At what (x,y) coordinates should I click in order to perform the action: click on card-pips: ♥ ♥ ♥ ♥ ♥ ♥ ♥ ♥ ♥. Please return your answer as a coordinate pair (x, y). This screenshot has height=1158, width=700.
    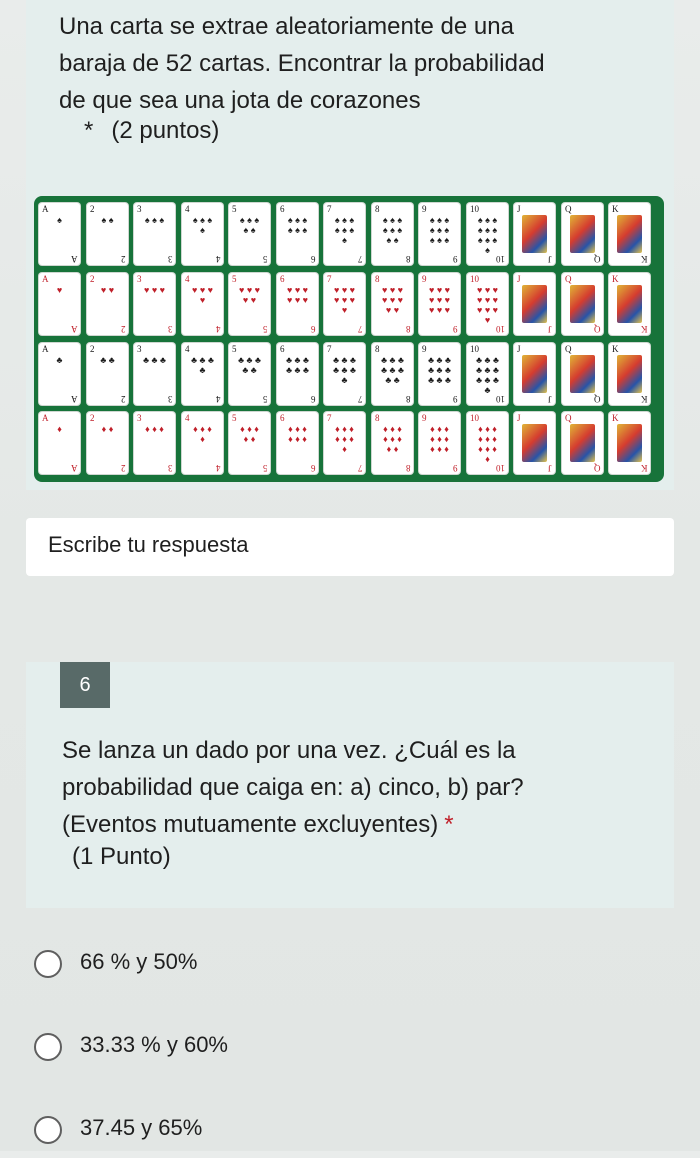
    Looking at the image, I should click on (439, 300).